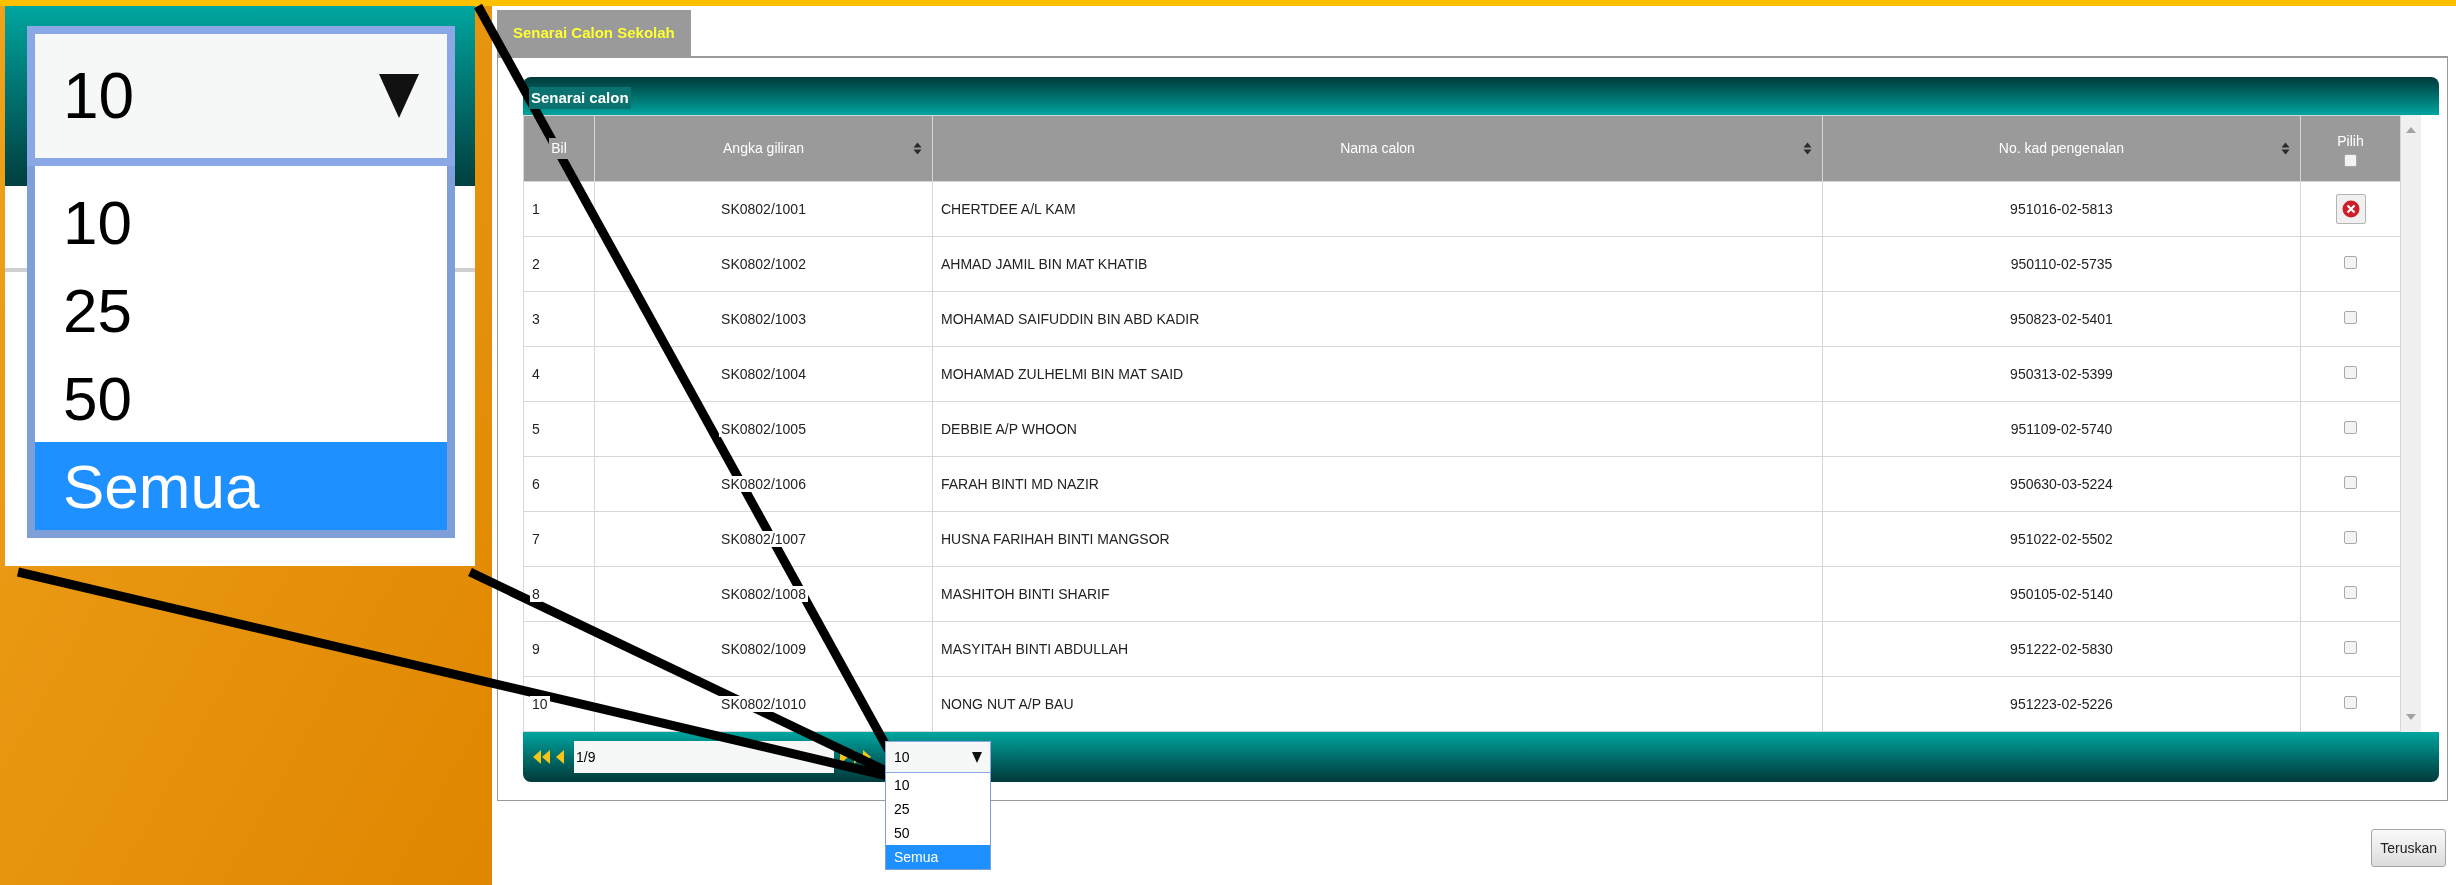 The image size is (2456, 885). I want to click on table-cell: 950313-02-5399, so click(2061, 374).